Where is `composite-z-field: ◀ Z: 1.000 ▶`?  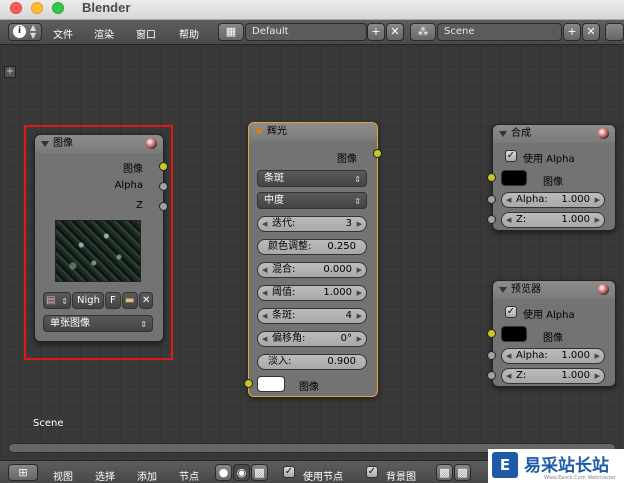
composite-z-field: ◀ Z: 1.000 ▶ is located at coordinates (553, 220).